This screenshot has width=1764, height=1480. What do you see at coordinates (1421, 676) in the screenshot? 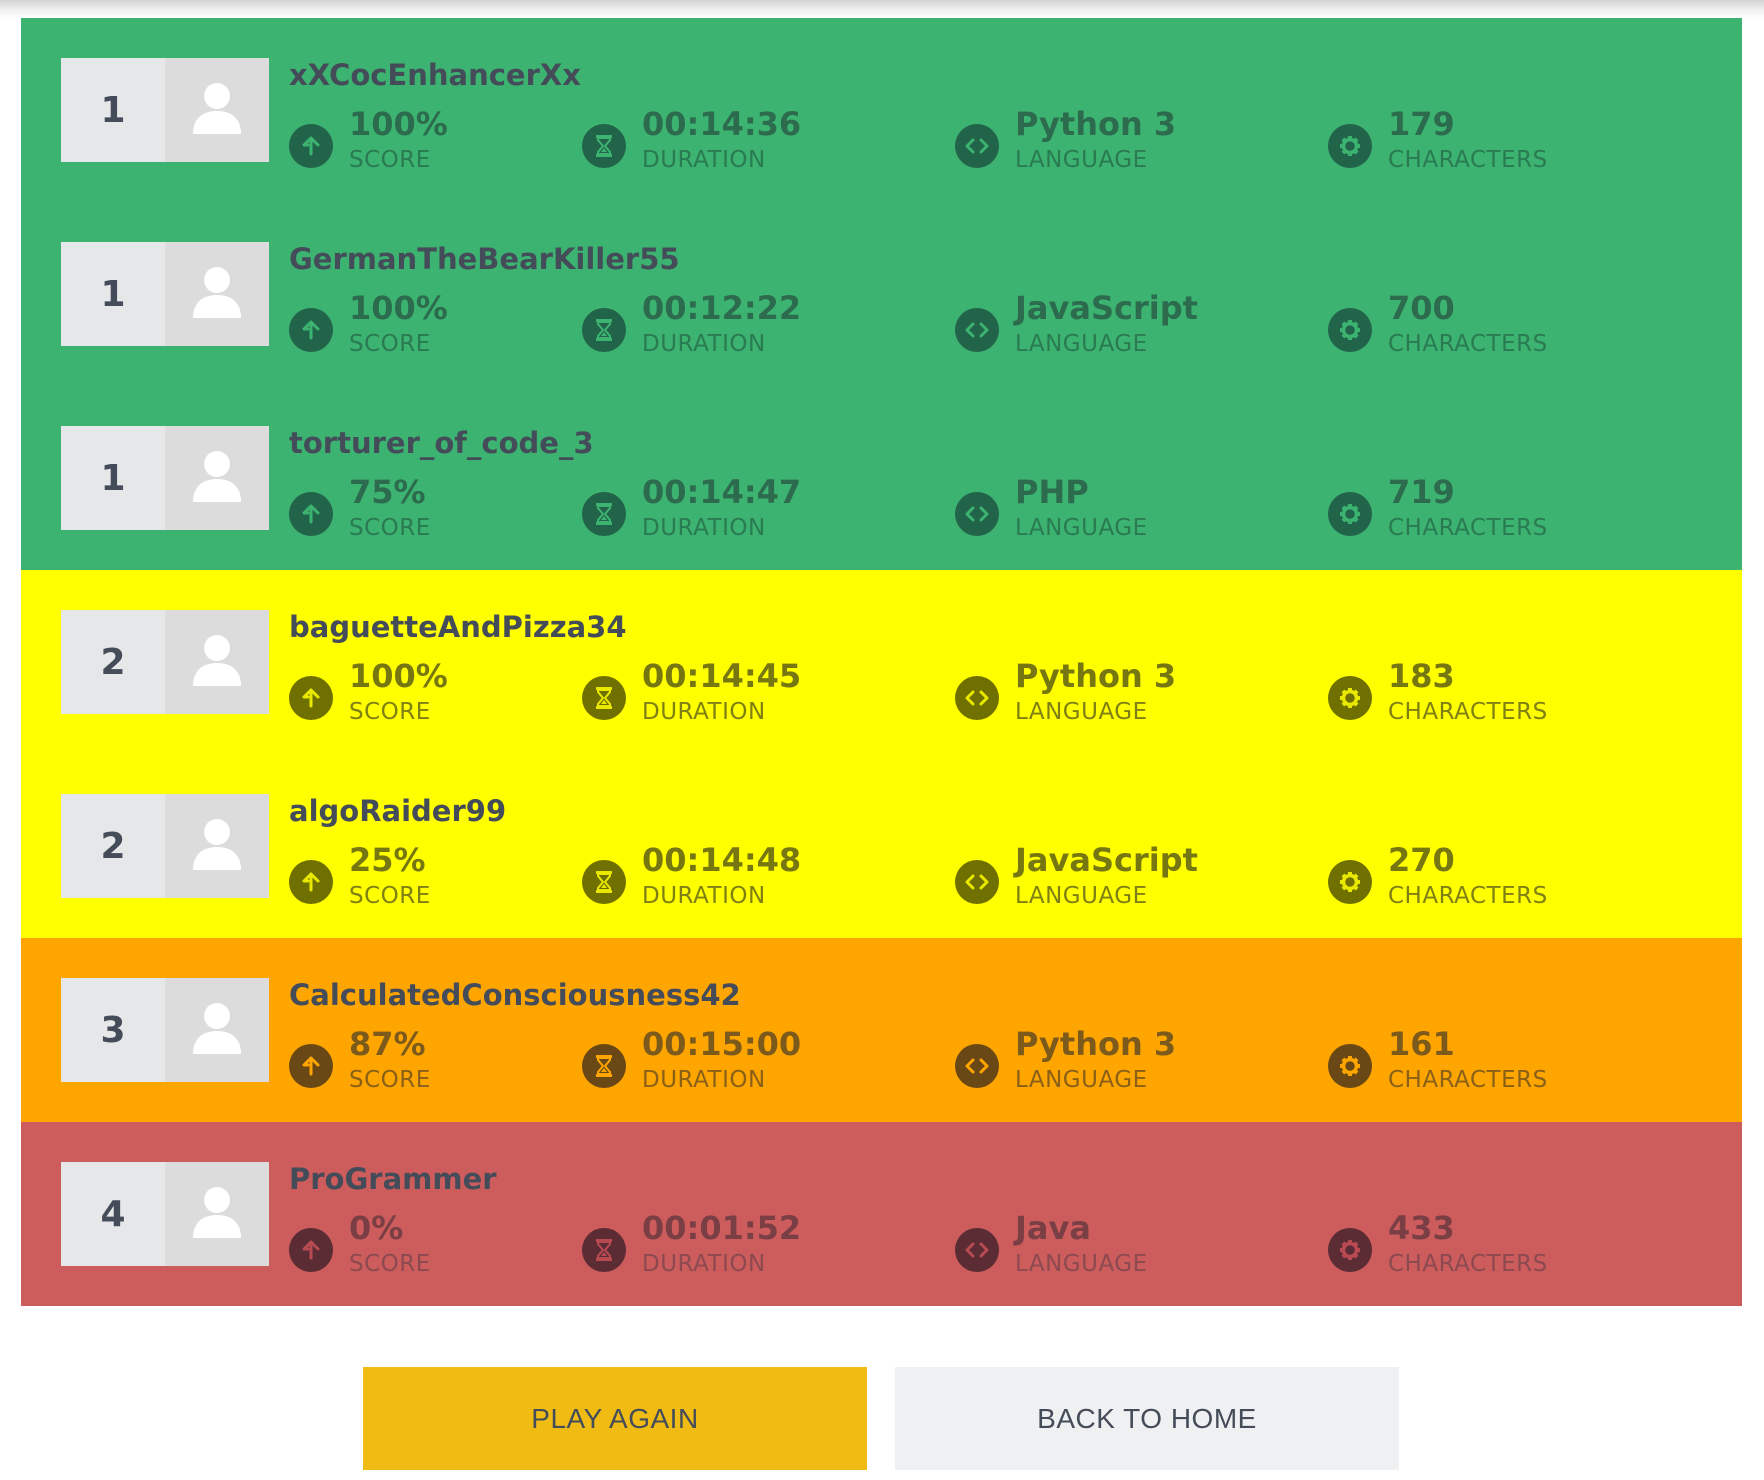
I see `characters-value: 183` at bounding box center [1421, 676].